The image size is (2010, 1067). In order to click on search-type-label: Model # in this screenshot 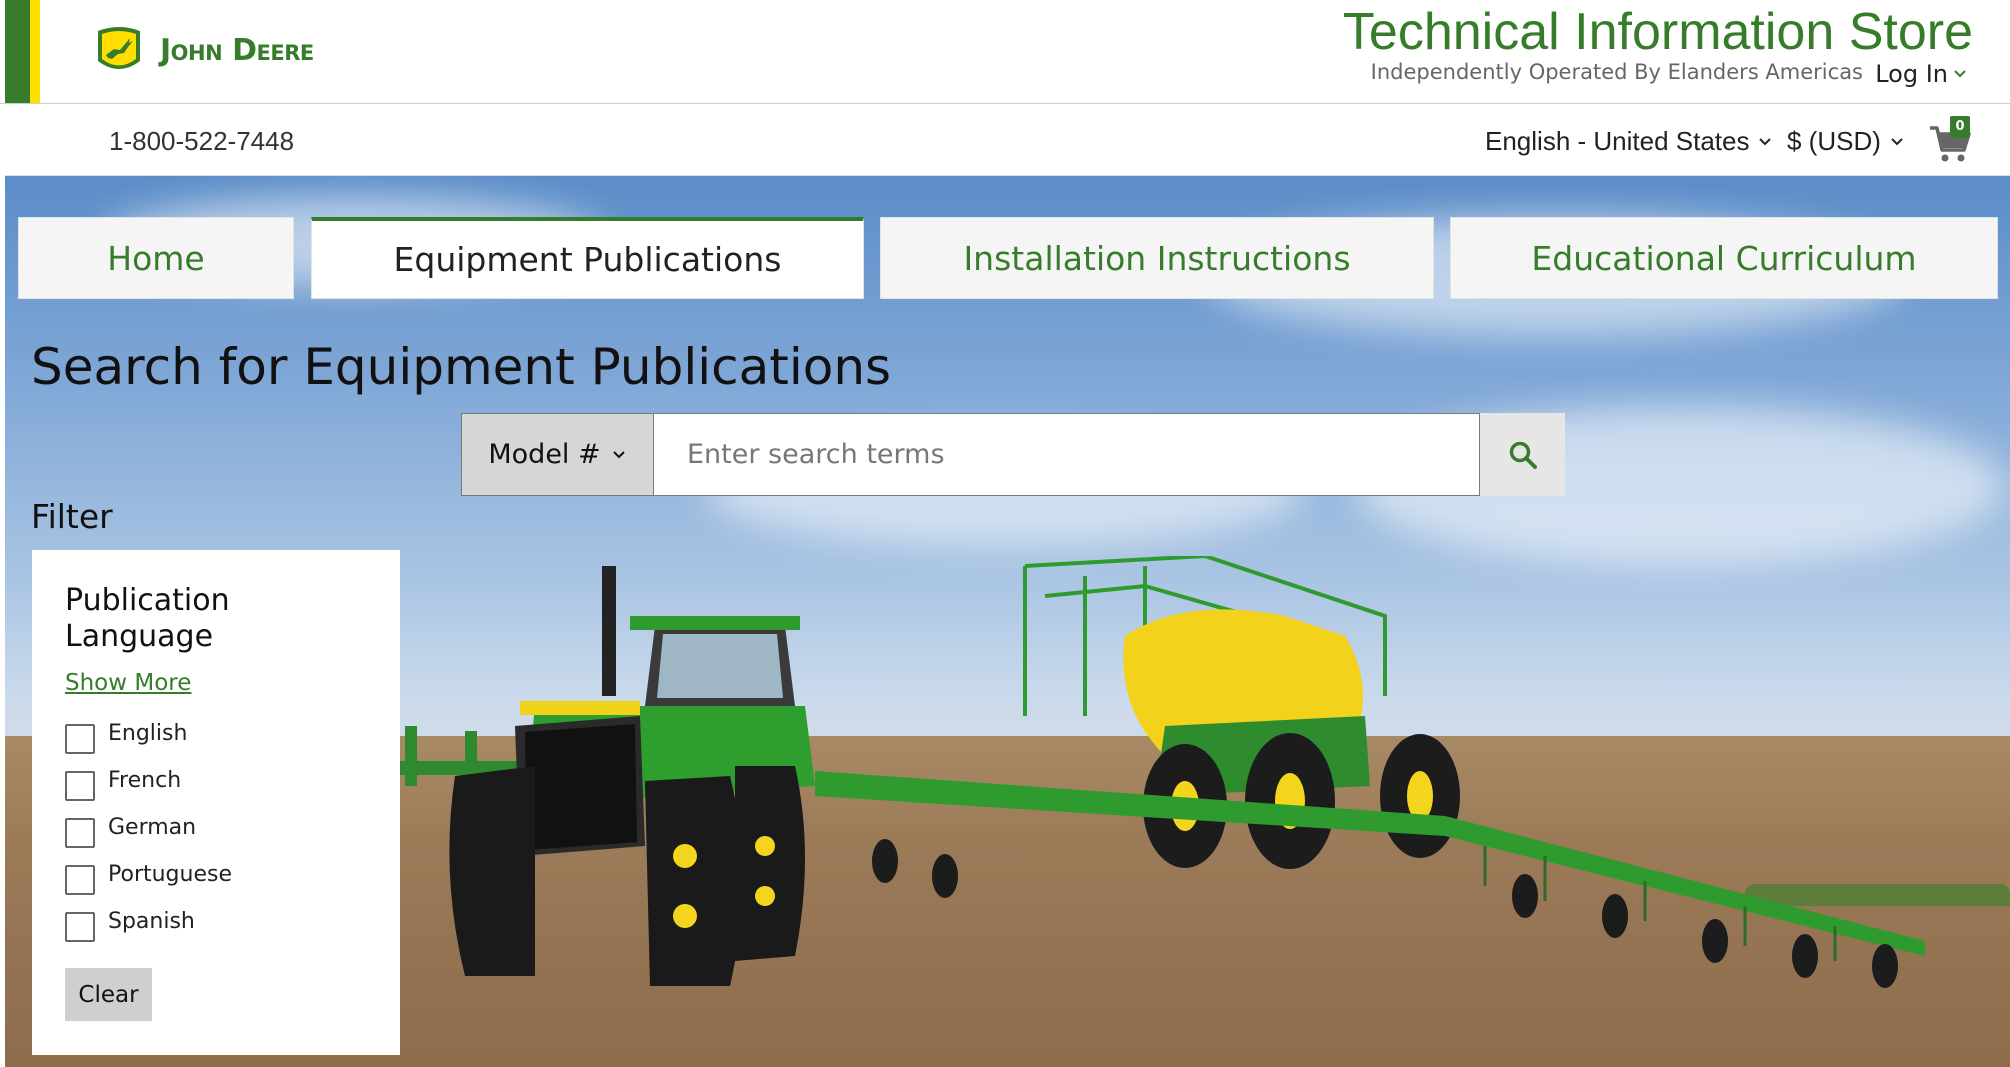, I will do `click(544, 454)`.